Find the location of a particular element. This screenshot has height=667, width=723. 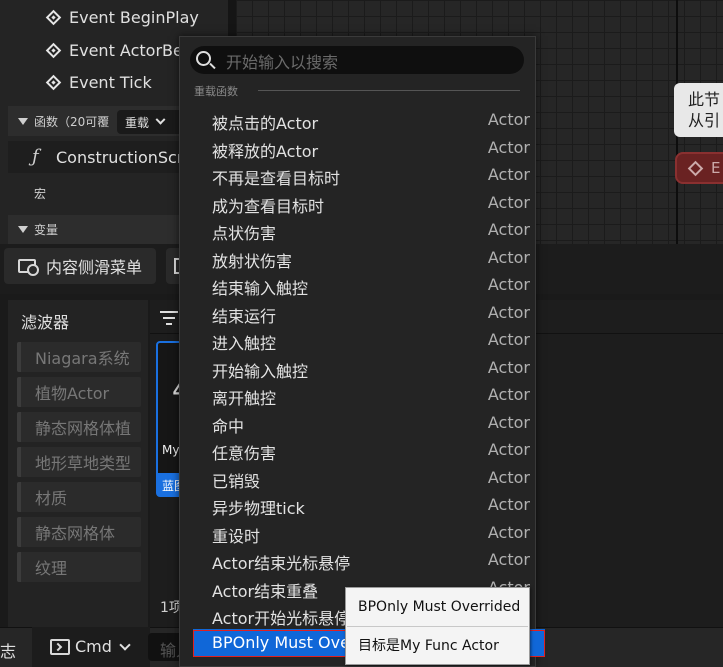

event-node-label: E is located at coordinates (716, 168).